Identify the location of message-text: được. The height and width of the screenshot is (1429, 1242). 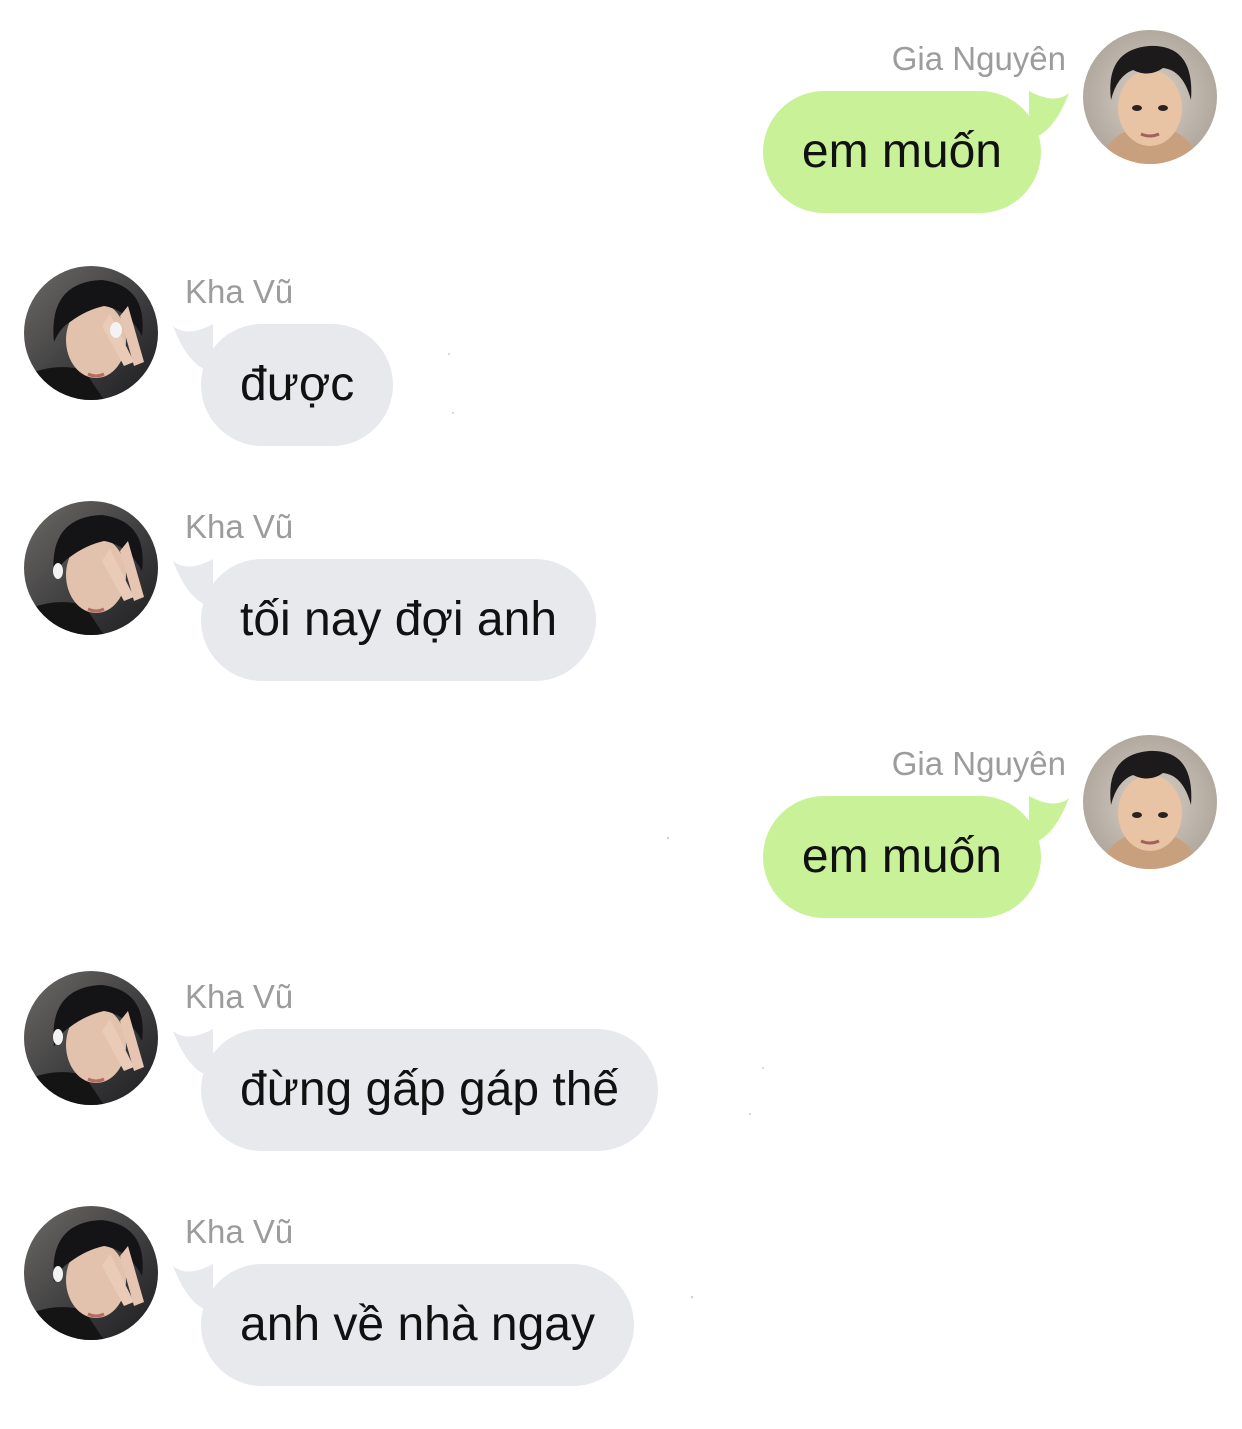
(297, 384).